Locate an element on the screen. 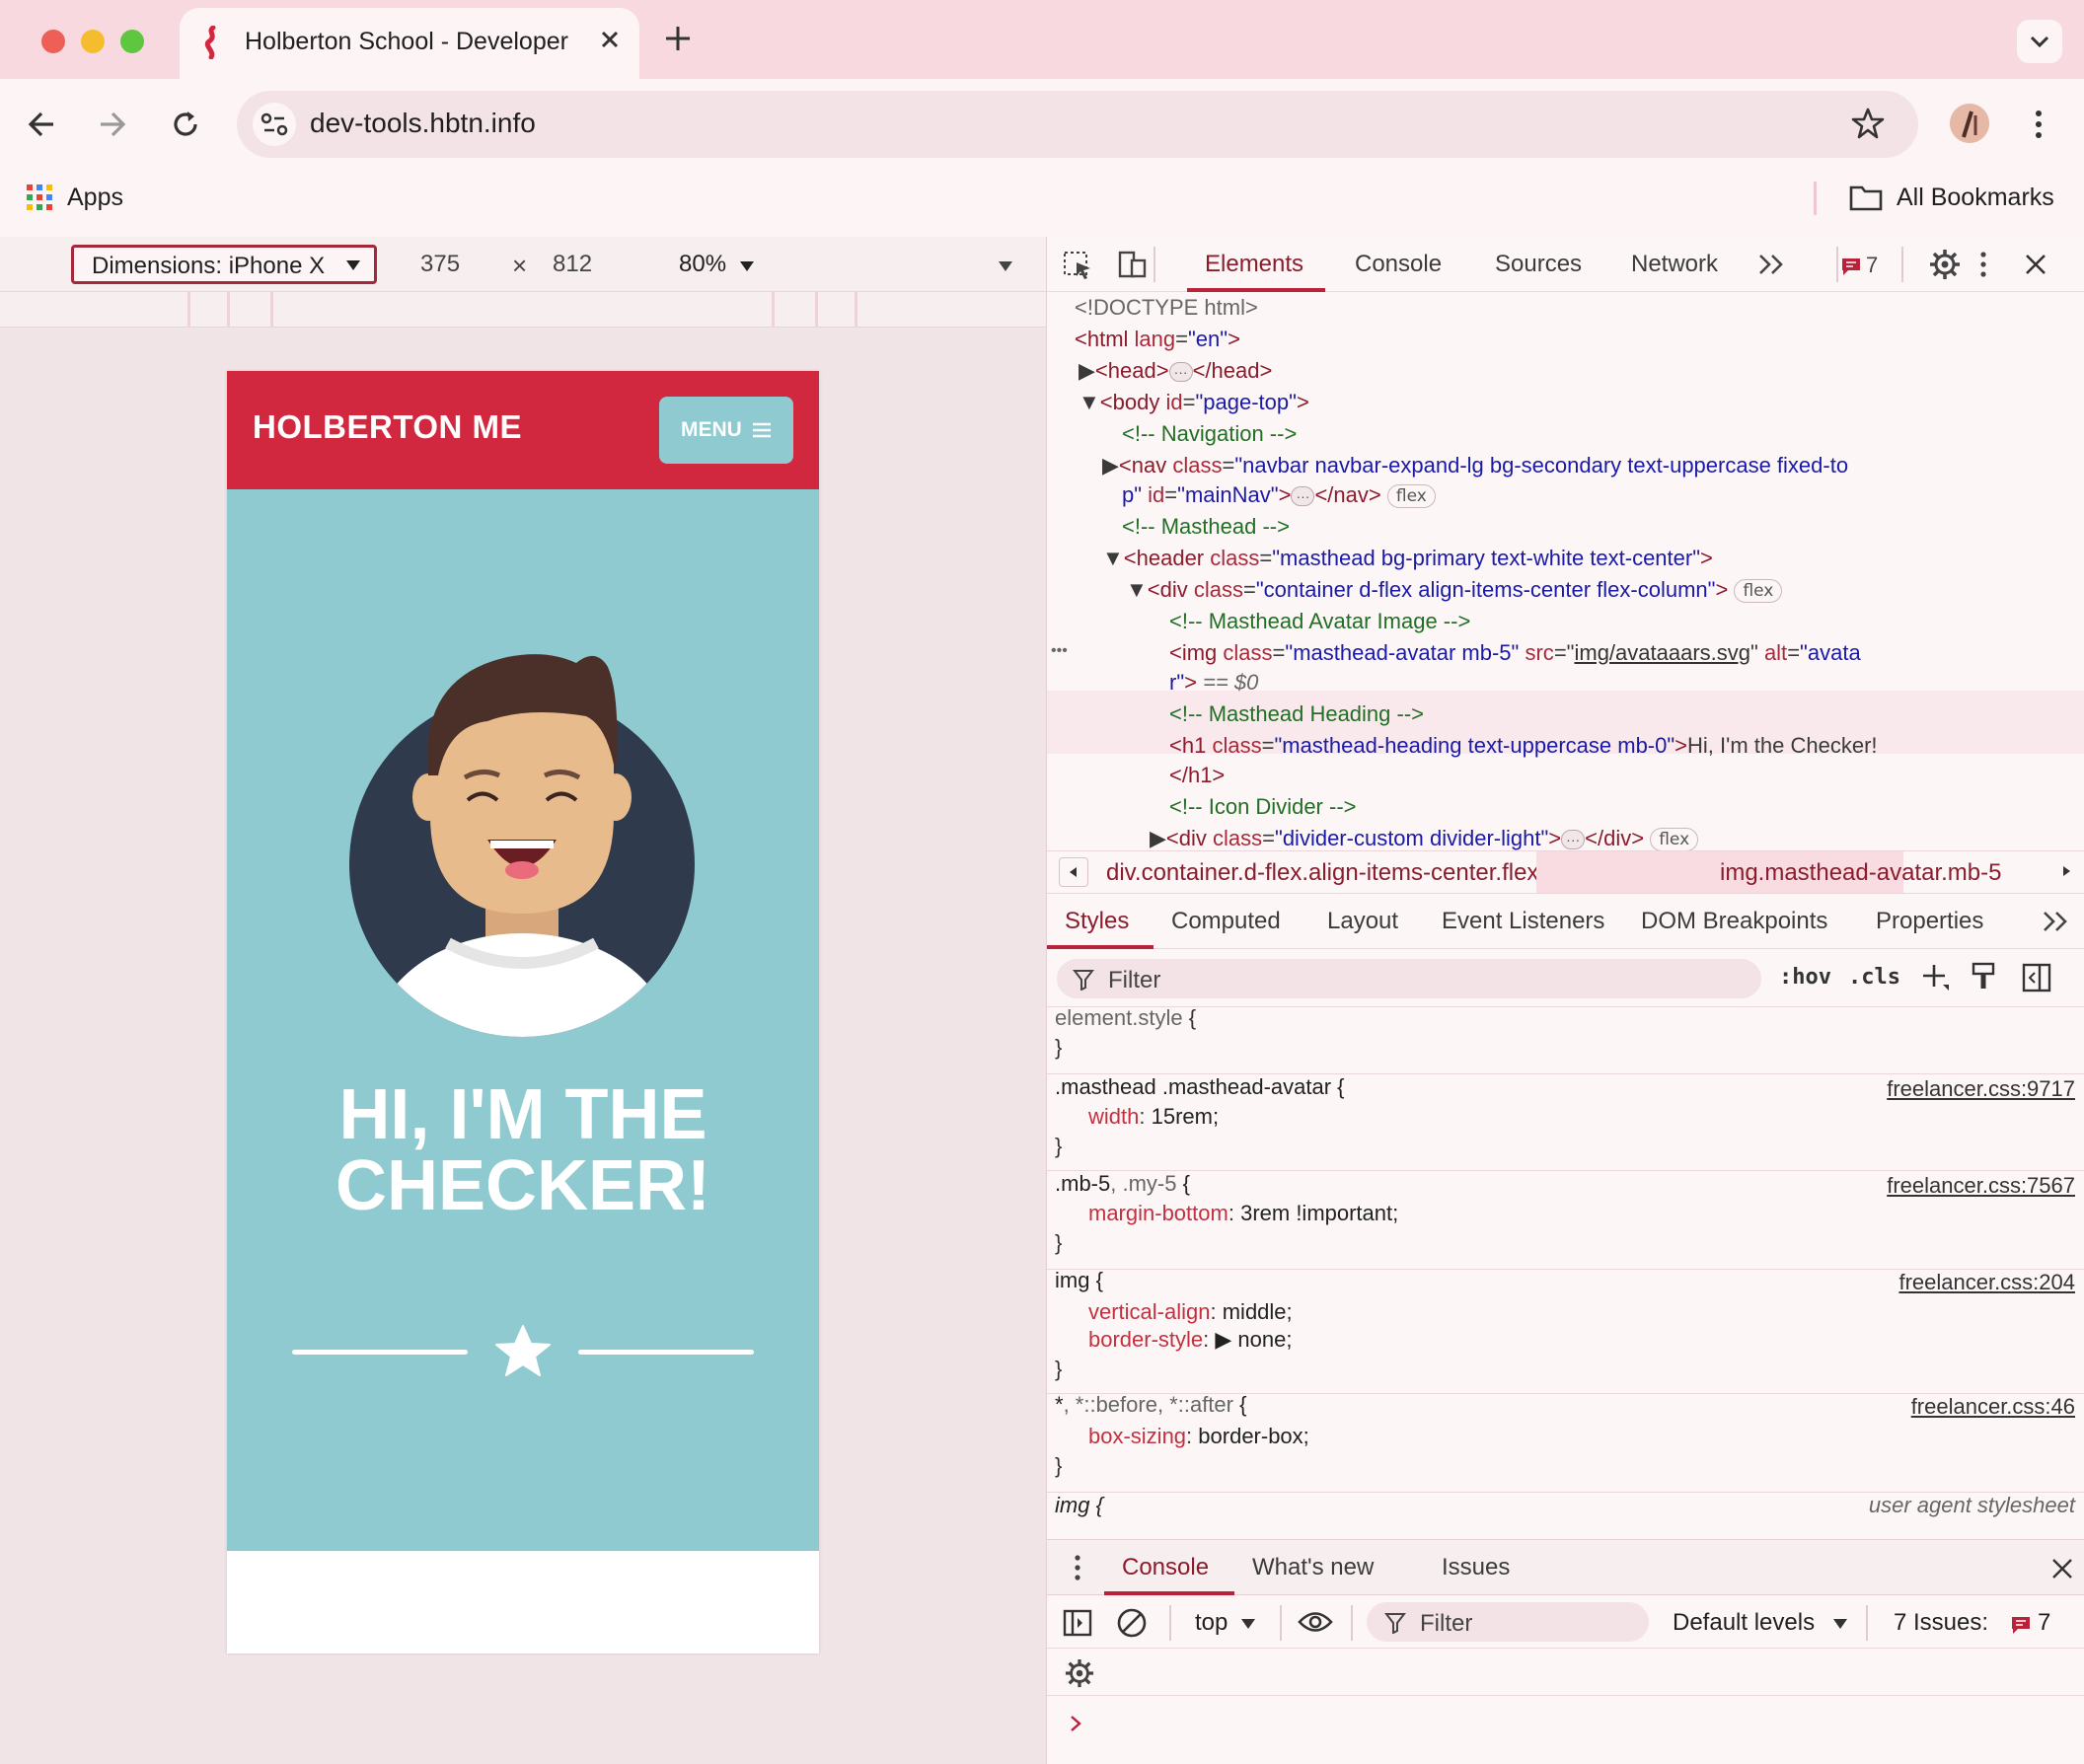  add-rule-icon is located at coordinates (1936, 978).